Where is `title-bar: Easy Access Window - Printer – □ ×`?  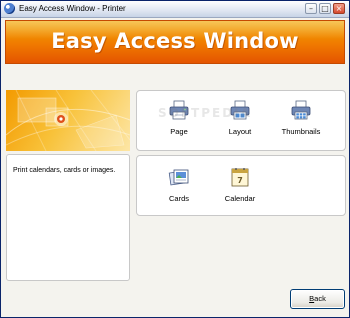 title-bar: Easy Access Window - Printer – □ × is located at coordinates (175, 9).